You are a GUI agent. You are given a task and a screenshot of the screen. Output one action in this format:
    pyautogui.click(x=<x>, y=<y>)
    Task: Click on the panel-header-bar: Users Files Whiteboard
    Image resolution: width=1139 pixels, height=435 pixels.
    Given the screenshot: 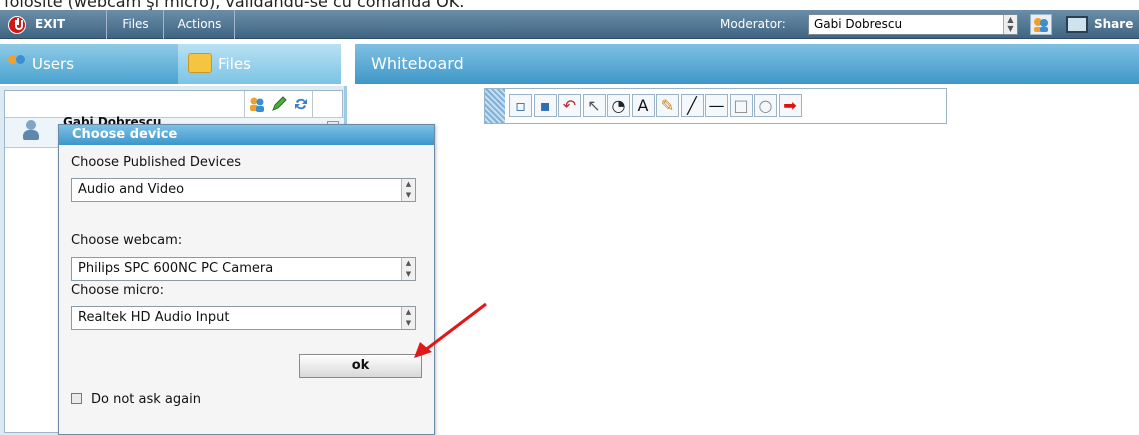 What is the action you would take?
    pyautogui.click(x=569, y=63)
    